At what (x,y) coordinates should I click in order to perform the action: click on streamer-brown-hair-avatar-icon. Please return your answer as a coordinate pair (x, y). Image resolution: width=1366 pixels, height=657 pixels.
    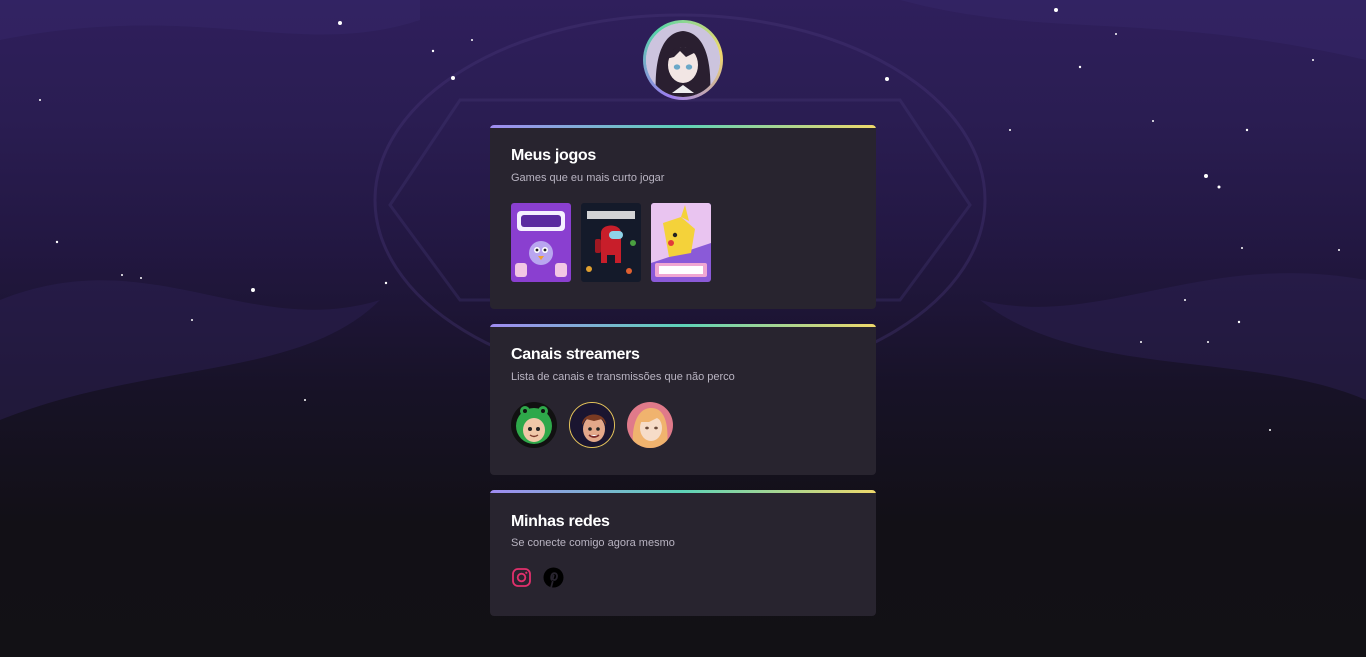
    Looking at the image, I should click on (592, 425).